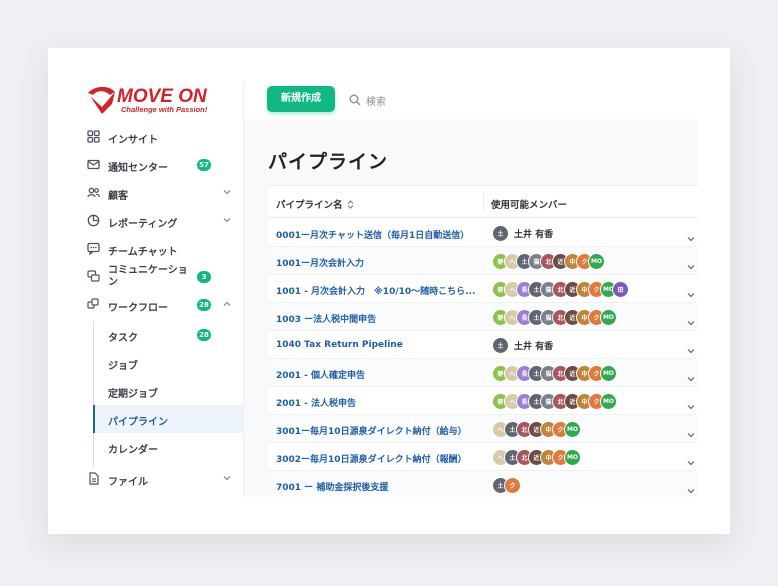  I want to click on table-row: 0001ー月次チャット送信（毎月1日自動送信） 土土井 有香, so click(483, 233).